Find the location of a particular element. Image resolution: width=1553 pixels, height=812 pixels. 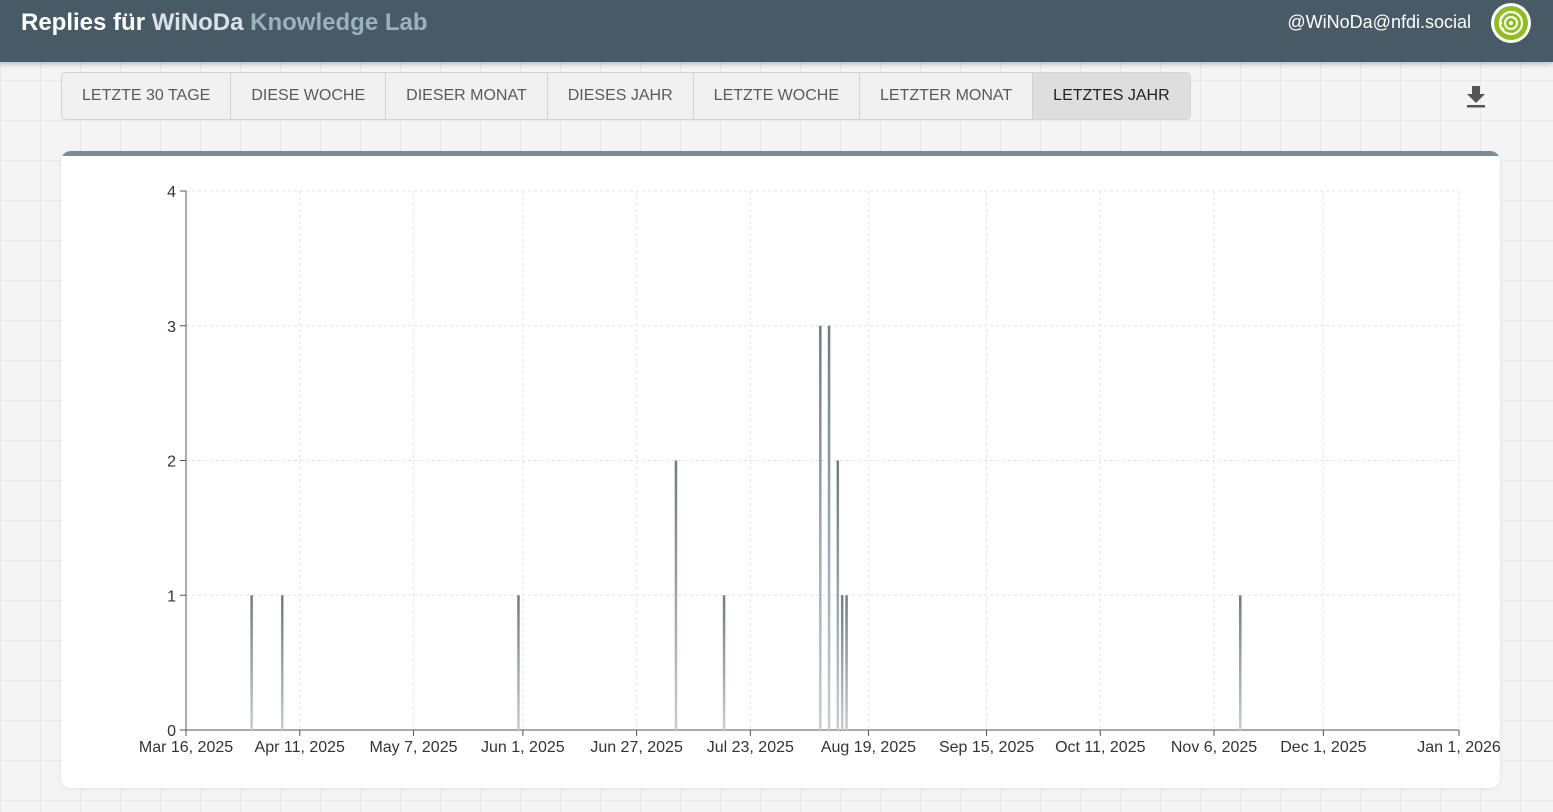

tab-letztes-jahr: LETZTES JAHR is located at coordinates (1111, 96).